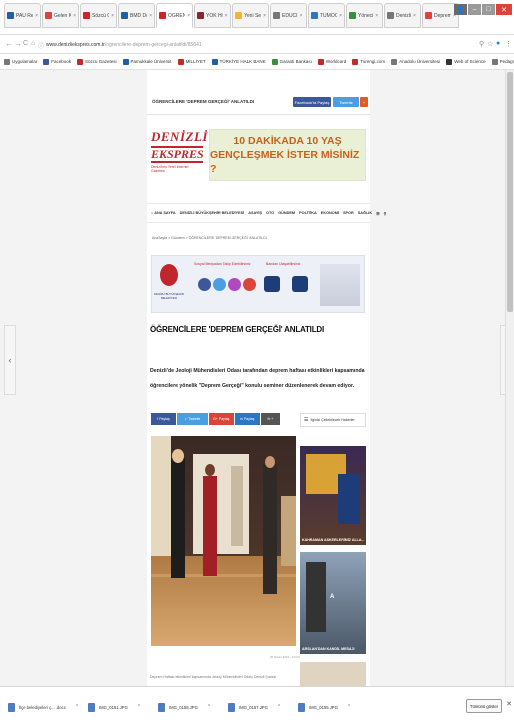 Image resolution: width=514 pixels, height=726 pixels. What do you see at coordinates (247, 419) in the screenshot?
I see `share-button: in Paylaş` at bounding box center [247, 419].